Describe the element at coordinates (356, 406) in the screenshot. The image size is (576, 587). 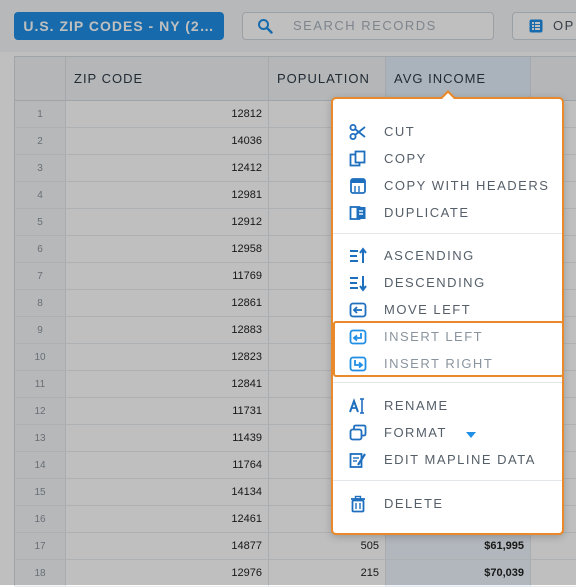
I see `rename-icon` at that location.